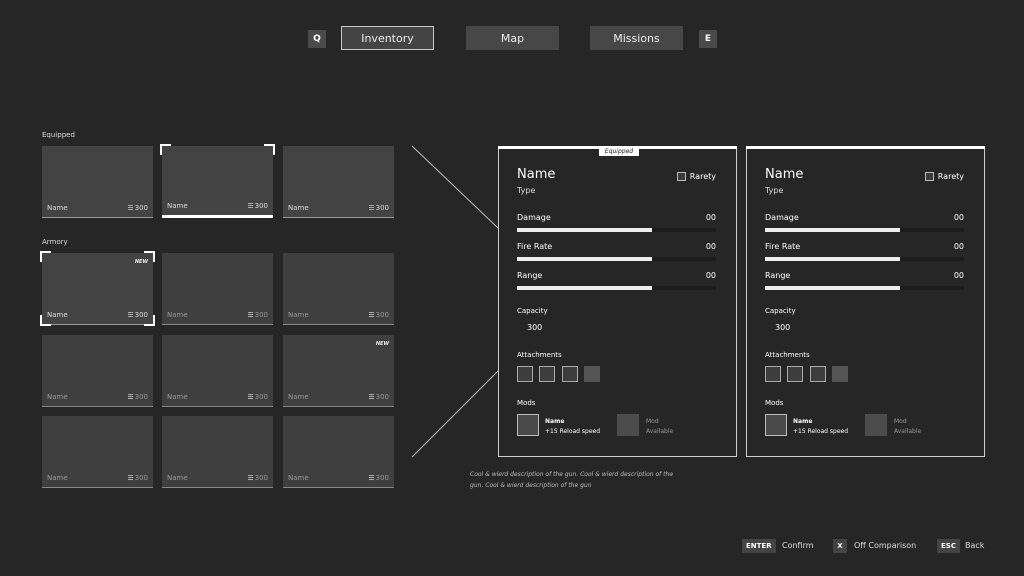  I want to click on panel-top-line, so click(865, 147).